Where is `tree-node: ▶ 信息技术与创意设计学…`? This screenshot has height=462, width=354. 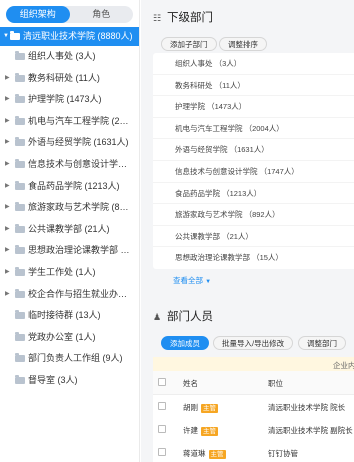
tree-node: ▶ 信息技术与创意设计学… is located at coordinates (69, 165).